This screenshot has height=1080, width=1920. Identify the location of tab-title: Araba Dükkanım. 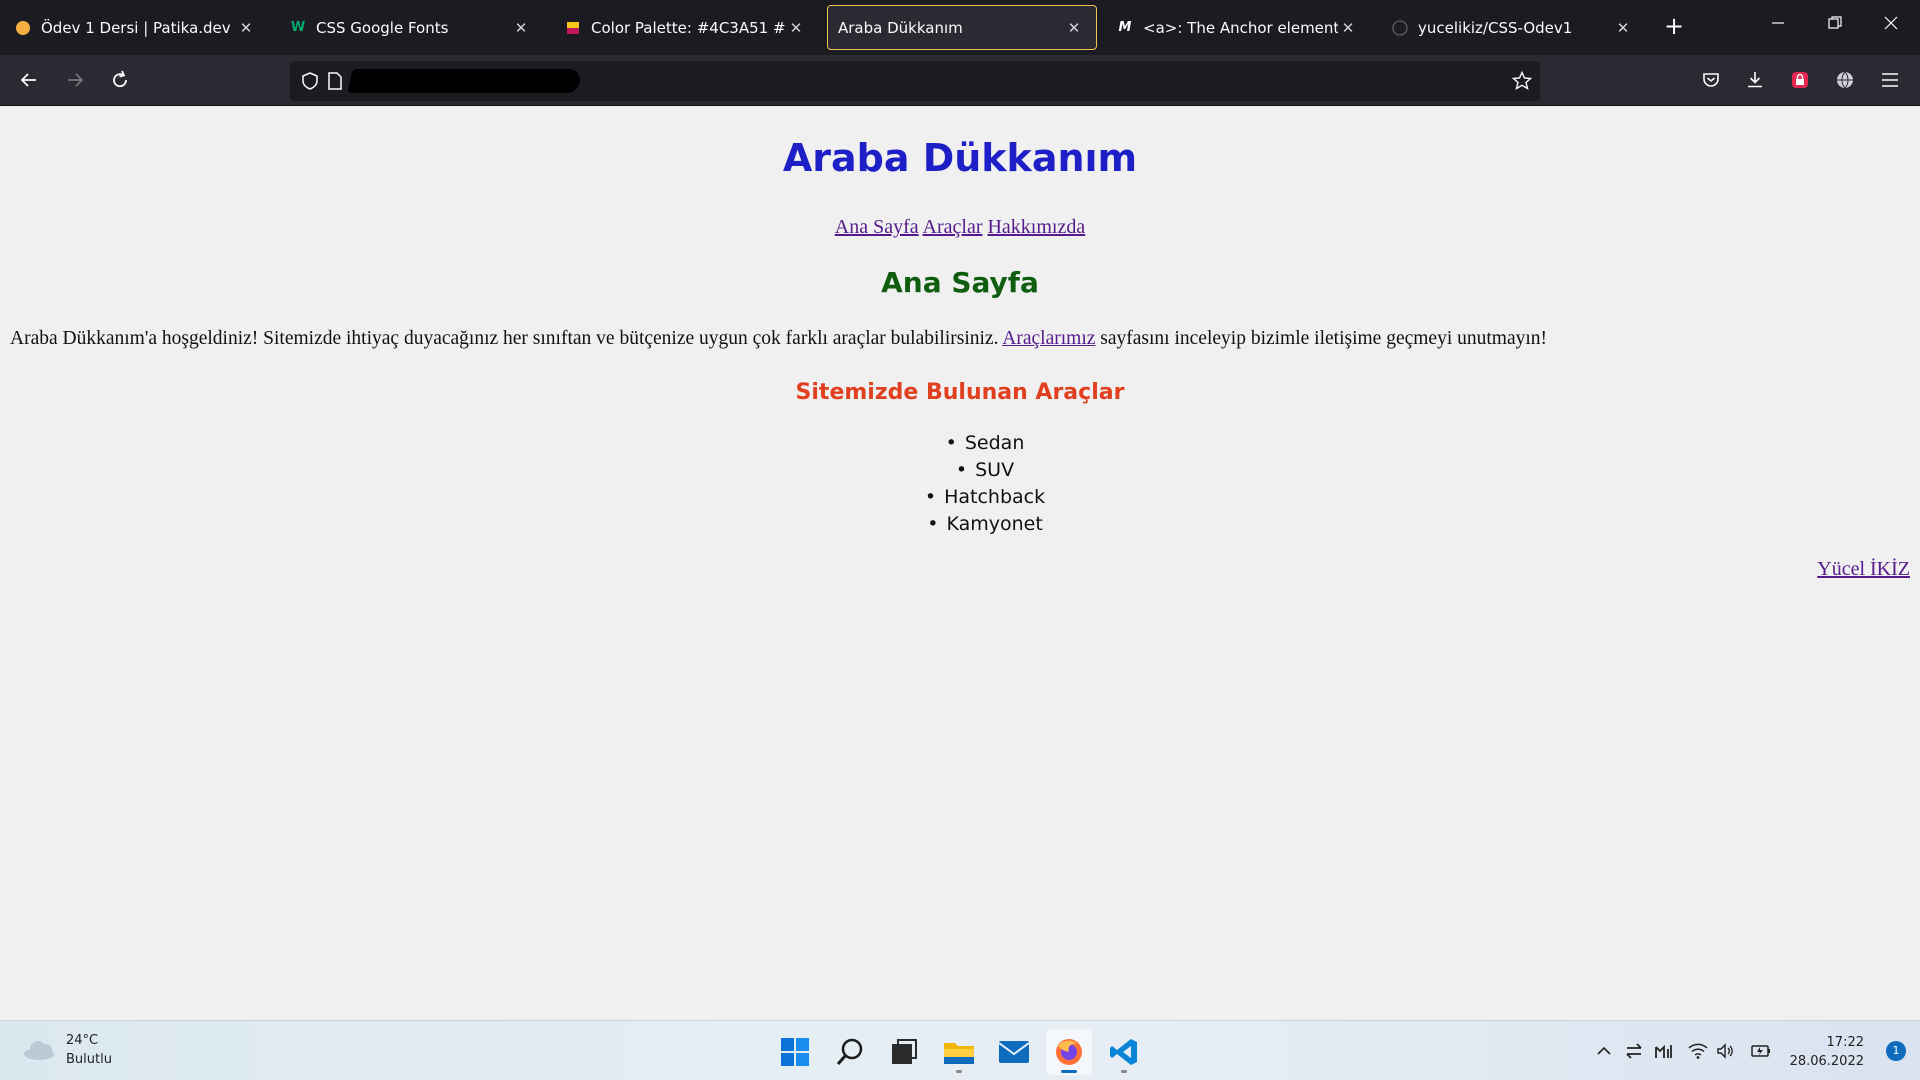
(900, 27).